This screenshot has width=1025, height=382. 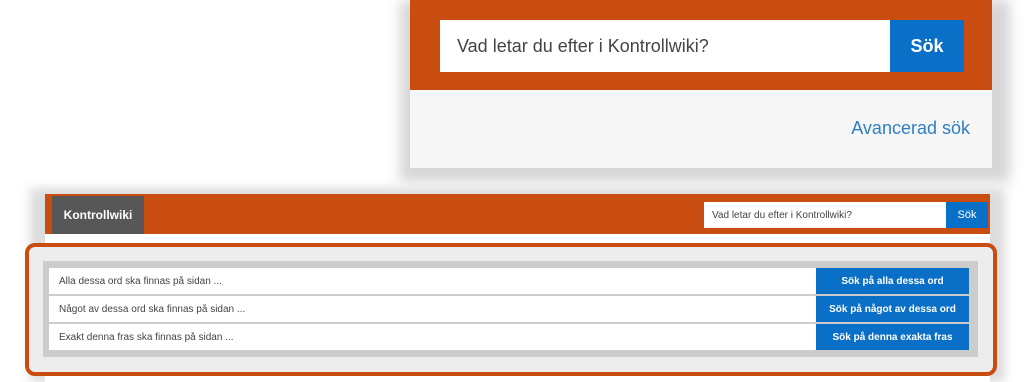 I want to click on all-words-input, so click(x=432, y=281).